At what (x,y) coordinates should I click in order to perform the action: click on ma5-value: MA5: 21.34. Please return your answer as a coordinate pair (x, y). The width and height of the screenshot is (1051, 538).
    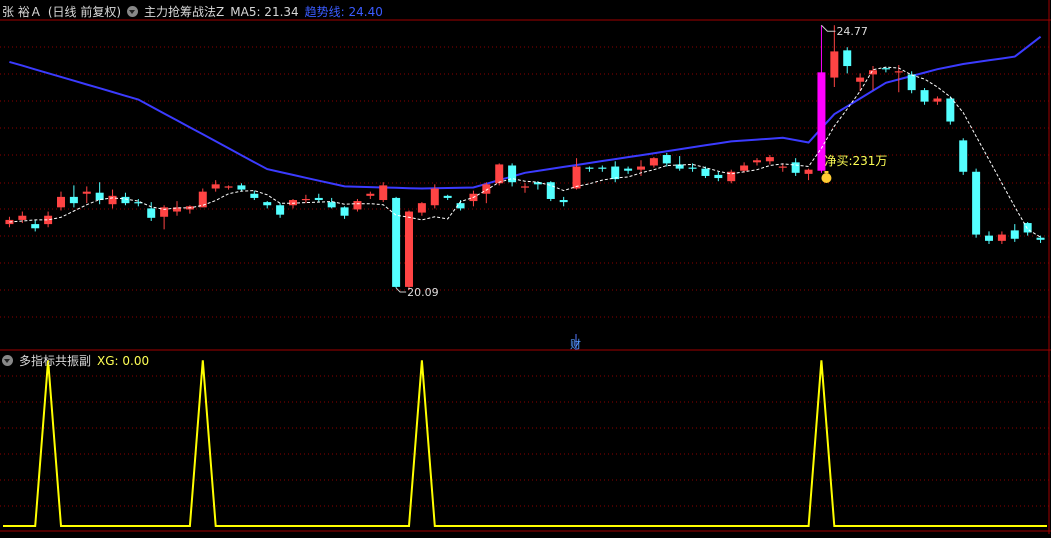
    Looking at the image, I should click on (264, 12).